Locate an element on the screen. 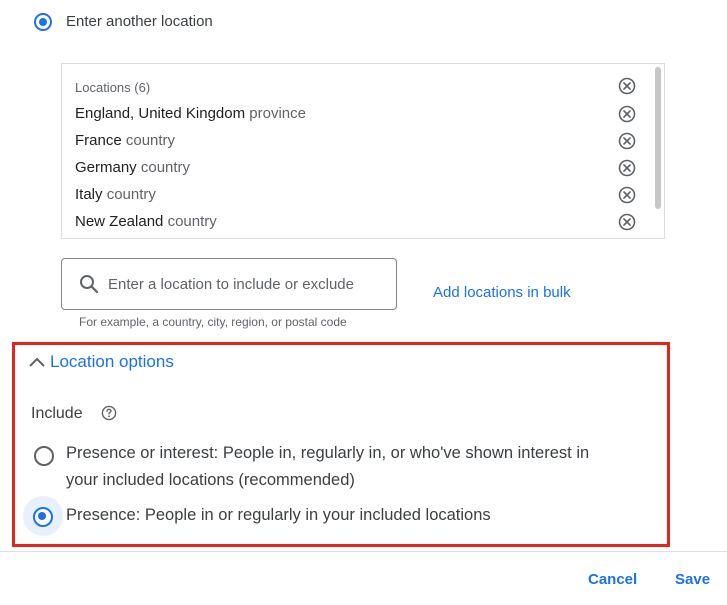  presence-or-interest-label-line2: your included locations (recommended) is located at coordinates (210, 480).